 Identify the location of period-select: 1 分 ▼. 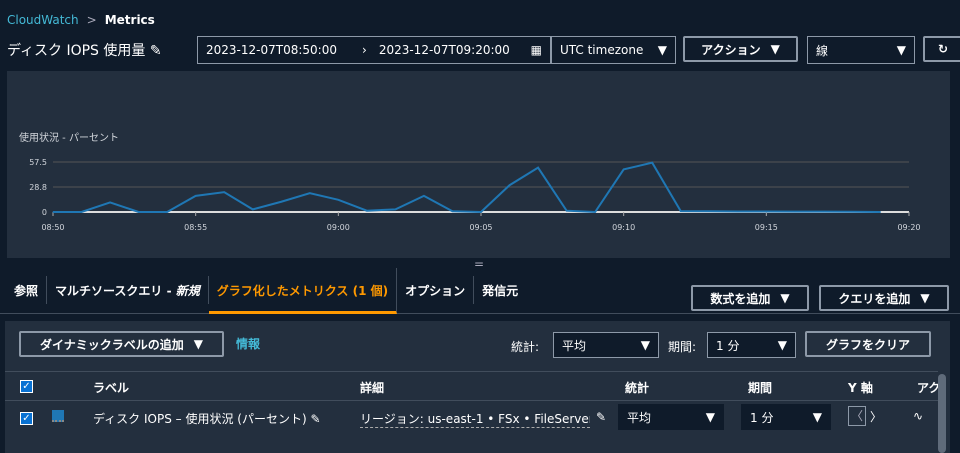
(751, 345).